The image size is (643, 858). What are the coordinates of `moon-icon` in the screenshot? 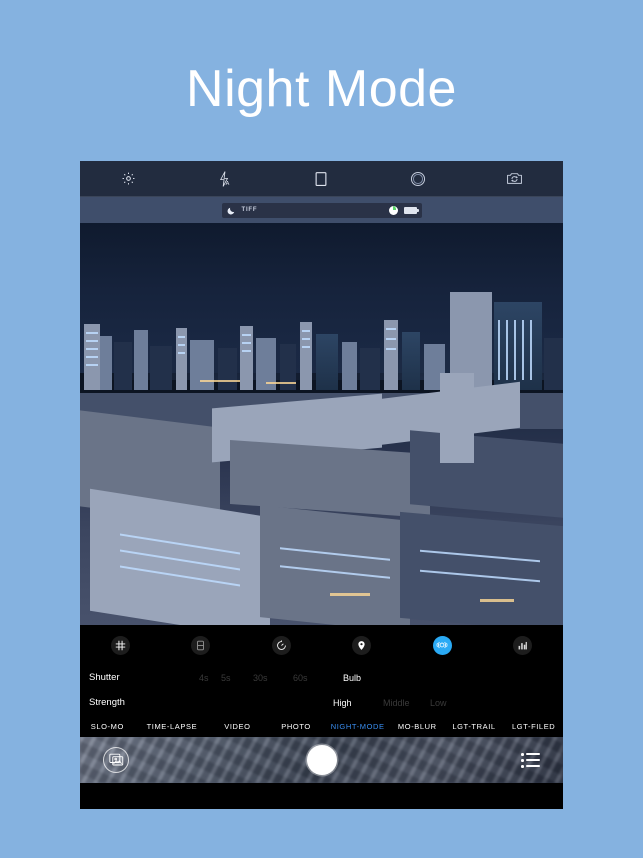 It's located at (231, 210).